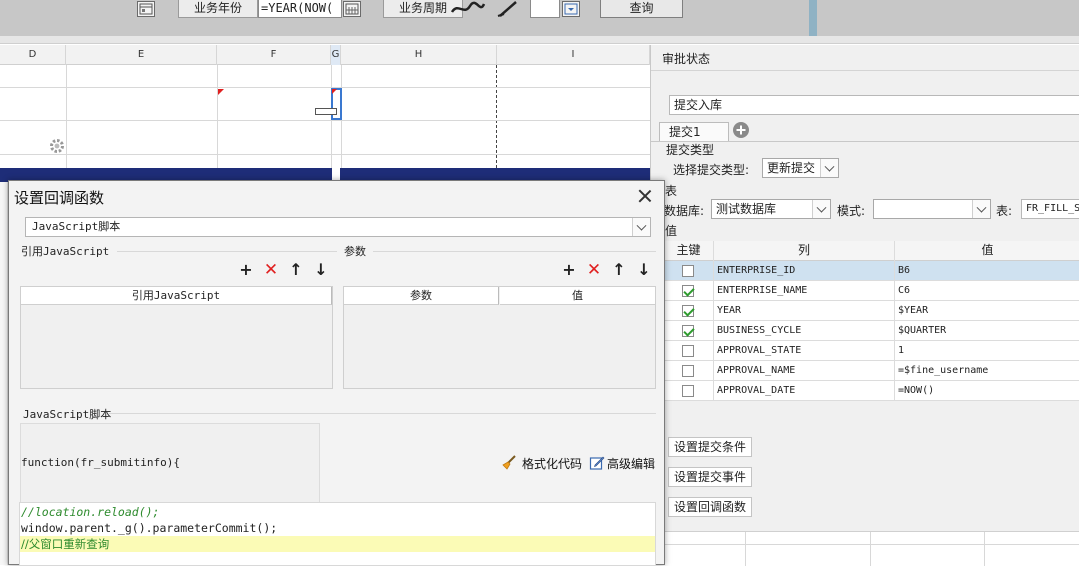  I want to click on value-cell: C6, so click(987, 291).